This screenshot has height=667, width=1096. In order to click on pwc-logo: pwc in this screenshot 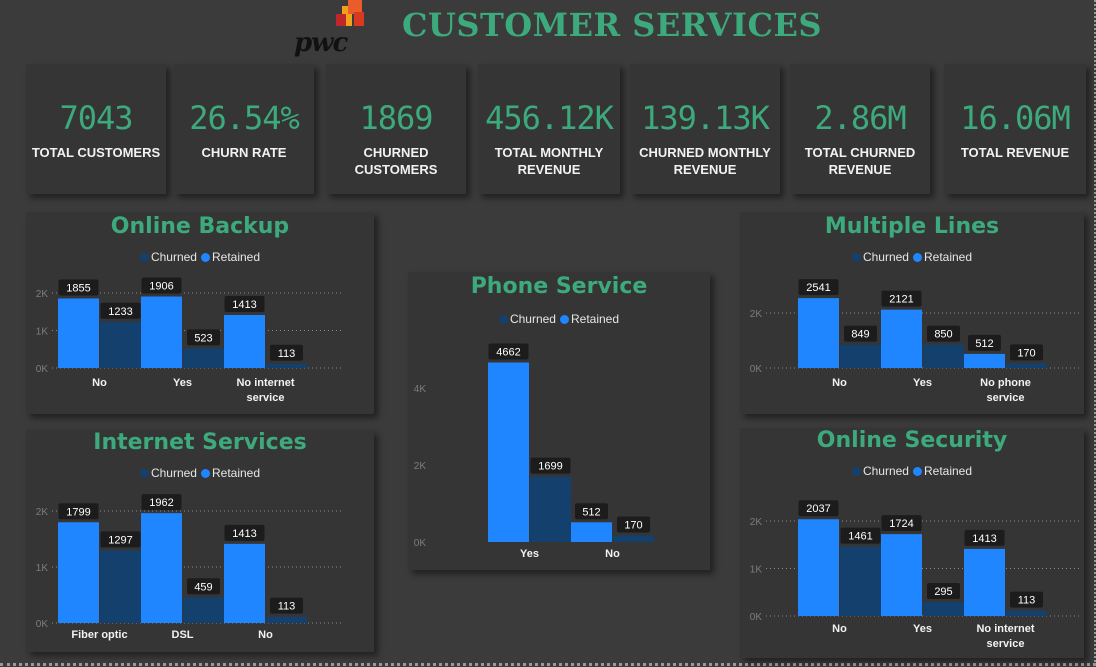, I will do `click(332, 30)`.